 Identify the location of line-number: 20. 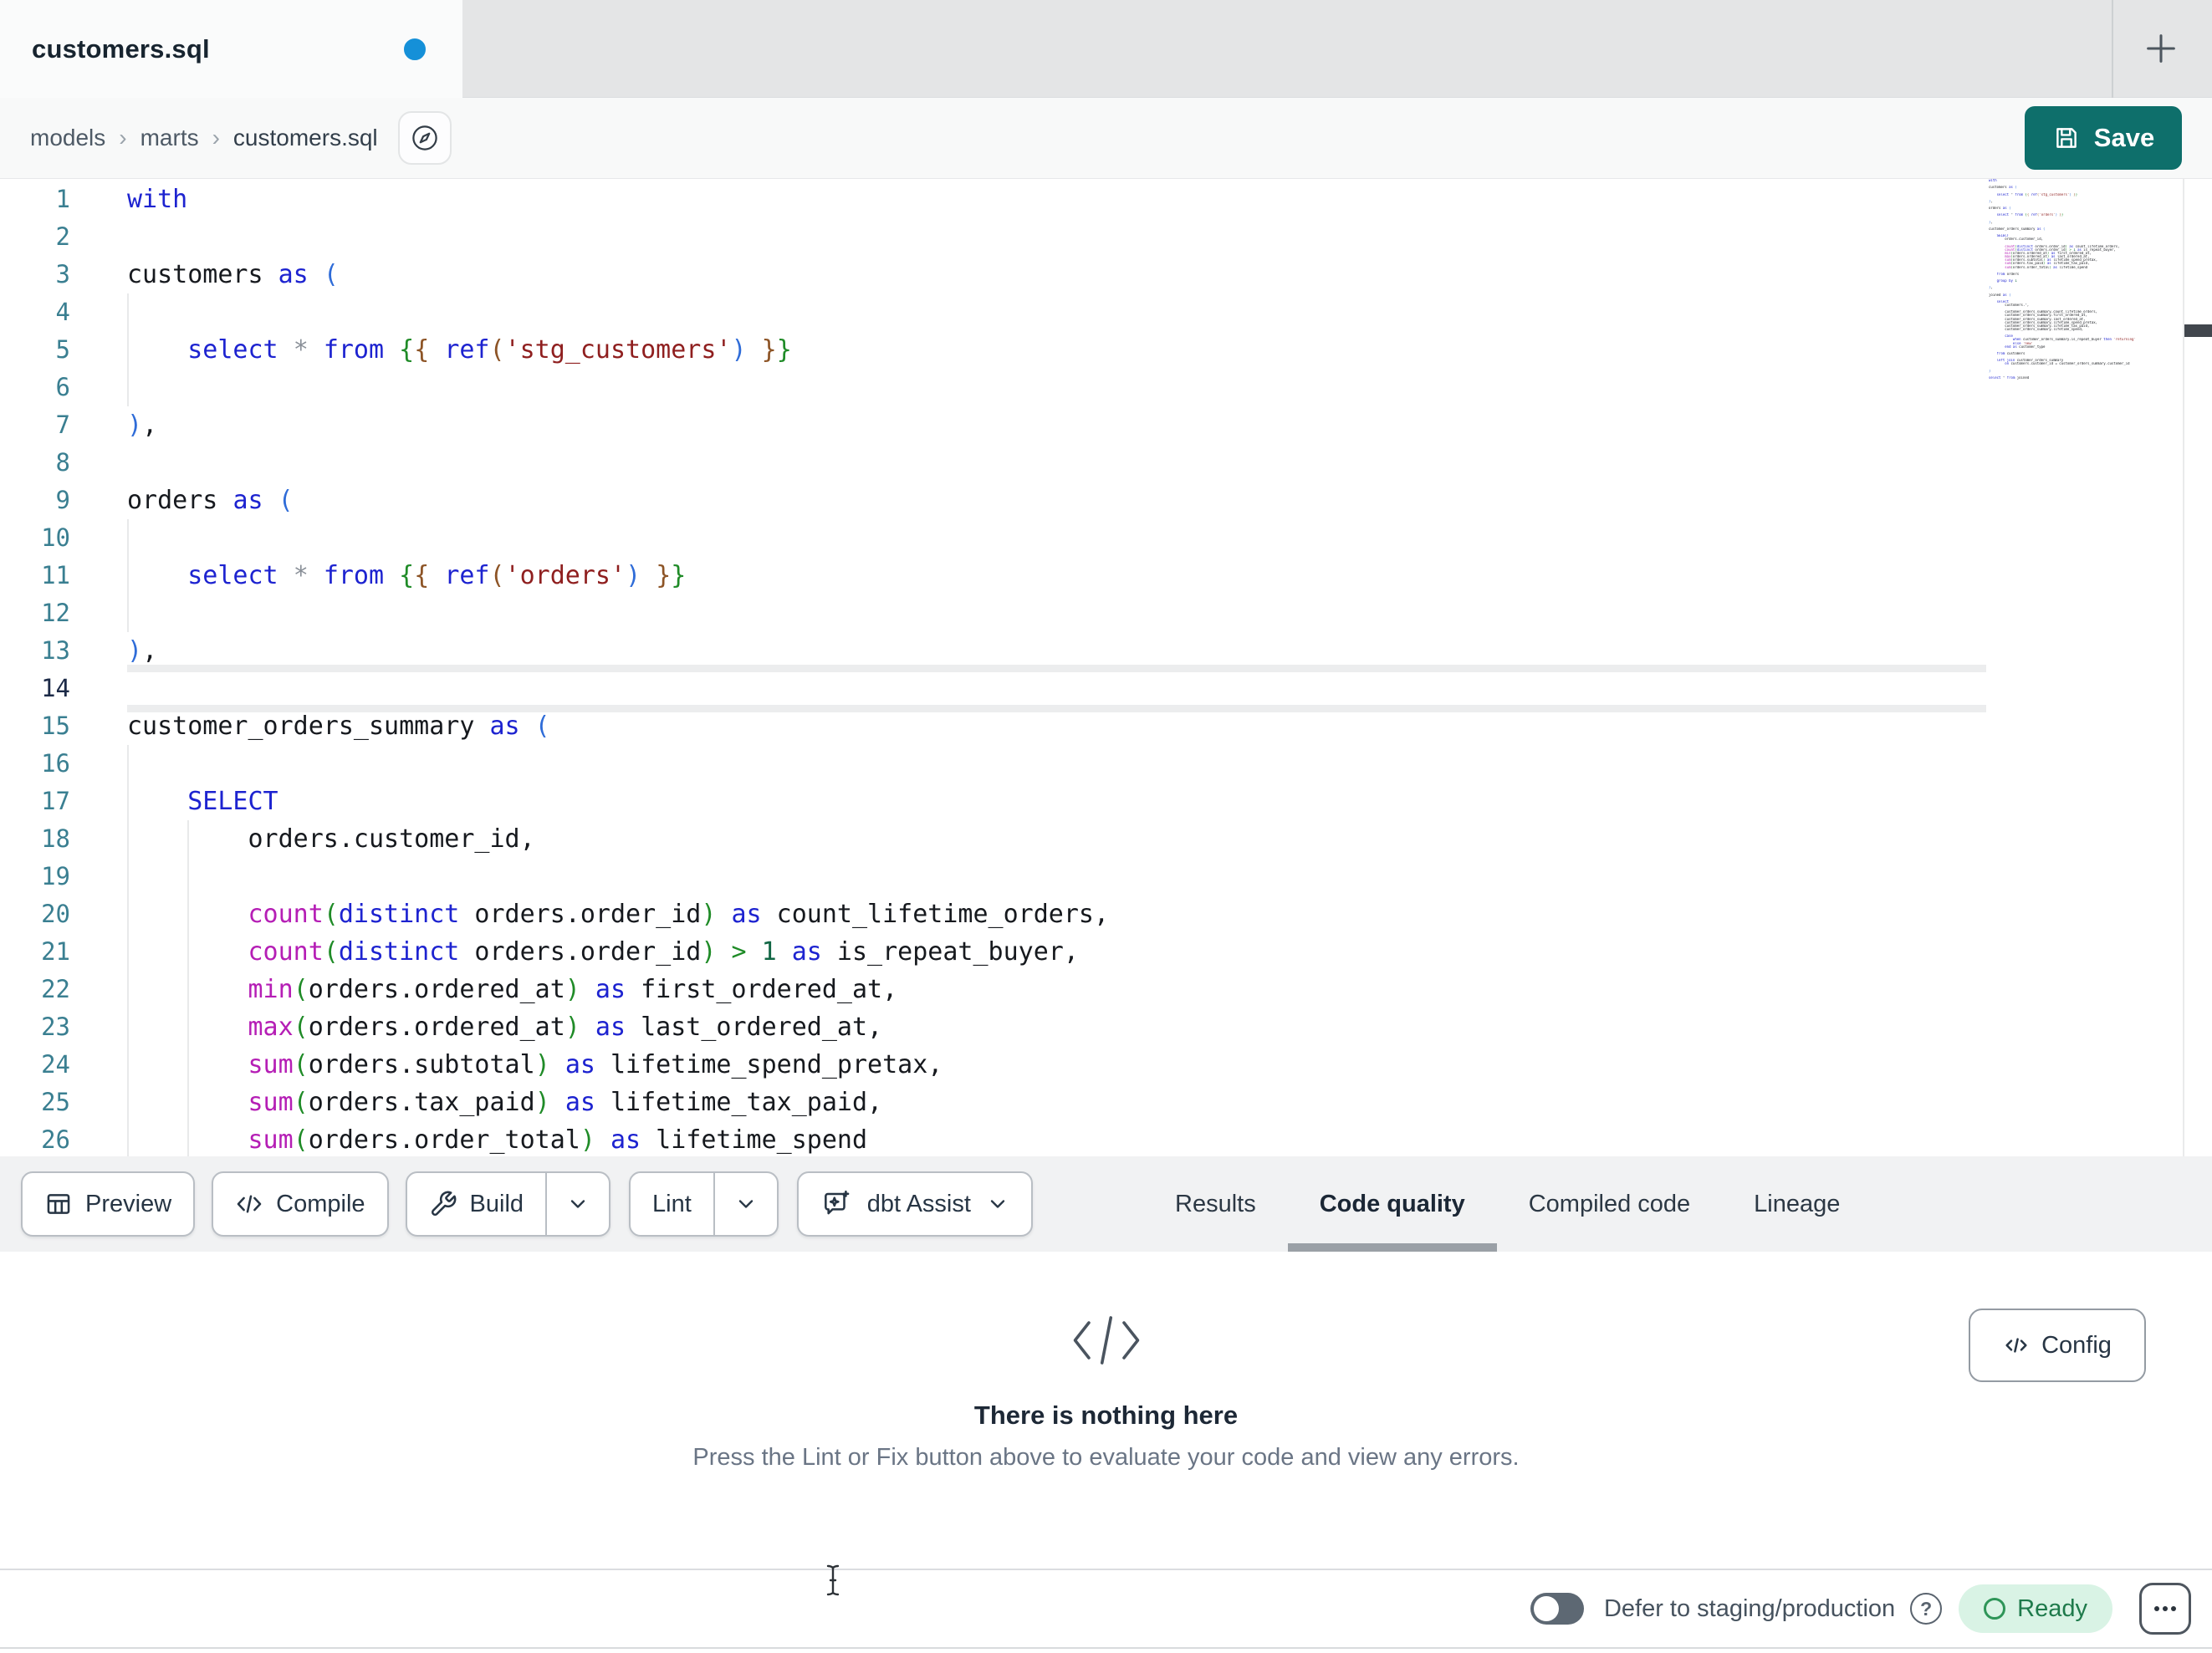
(56, 914).